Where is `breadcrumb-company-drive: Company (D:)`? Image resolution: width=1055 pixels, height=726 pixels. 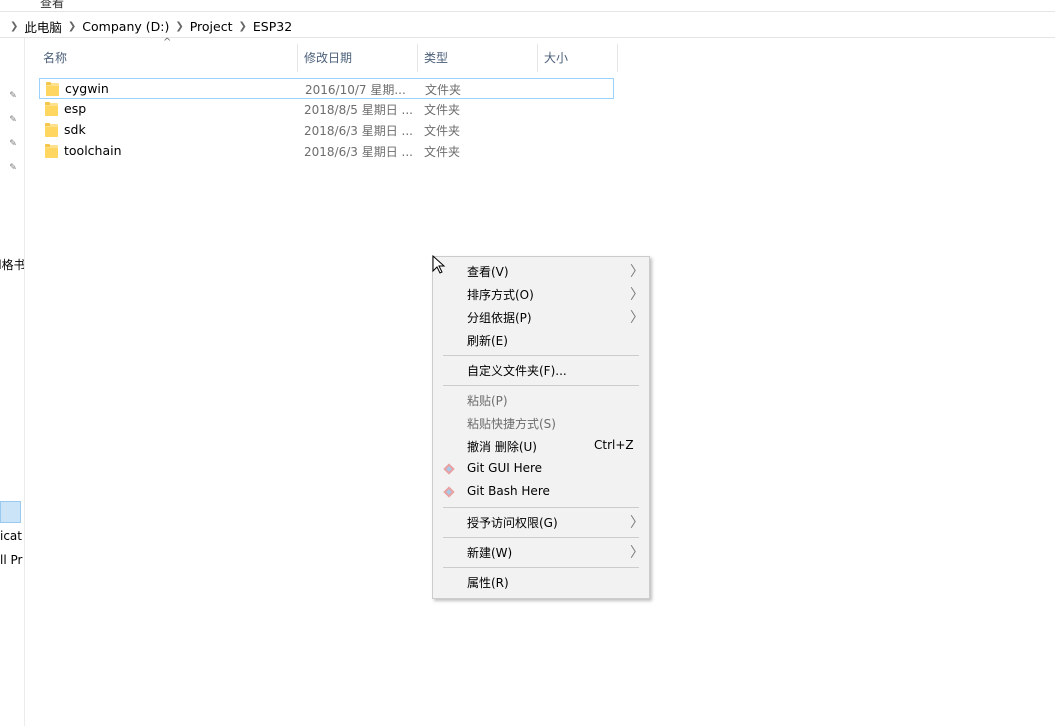 breadcrumb-company-drive: Company (D:) is located at coordinates (125, 26).